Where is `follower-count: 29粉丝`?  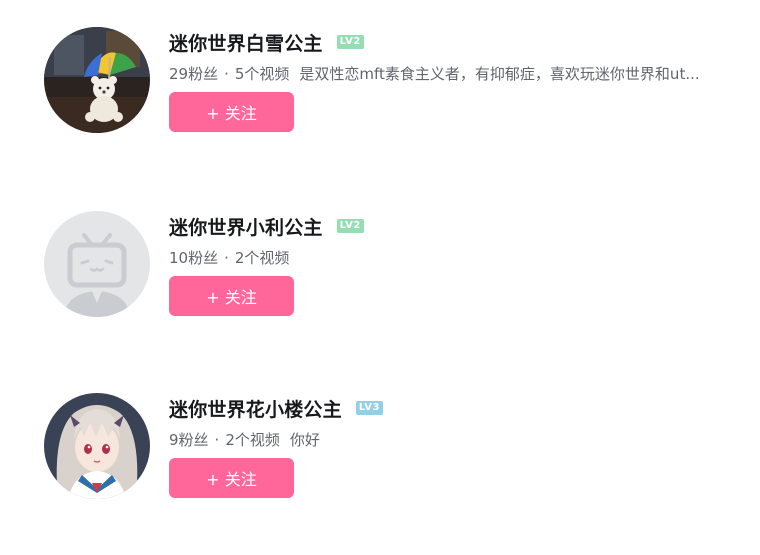
follower-count: 29粉丝 is located at coordinates (194, 74).